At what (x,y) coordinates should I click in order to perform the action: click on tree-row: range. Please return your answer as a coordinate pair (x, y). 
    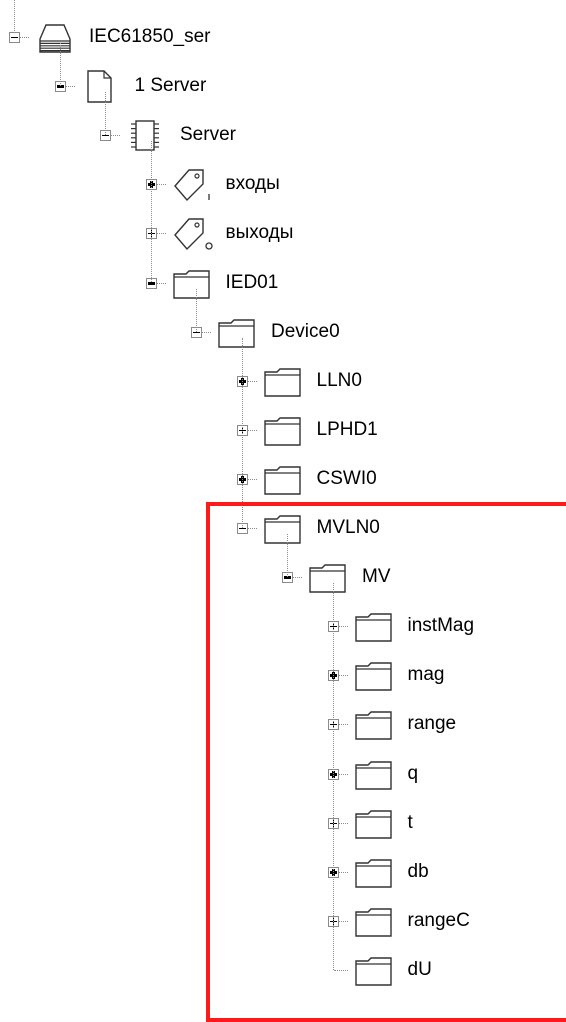
    Looking at the image, I should click on (280, 724).